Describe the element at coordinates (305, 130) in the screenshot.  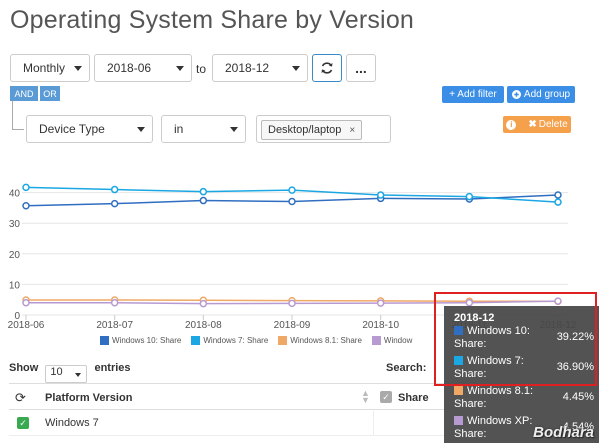
I see `value-tag-label: Desktop/laptop` at that location.